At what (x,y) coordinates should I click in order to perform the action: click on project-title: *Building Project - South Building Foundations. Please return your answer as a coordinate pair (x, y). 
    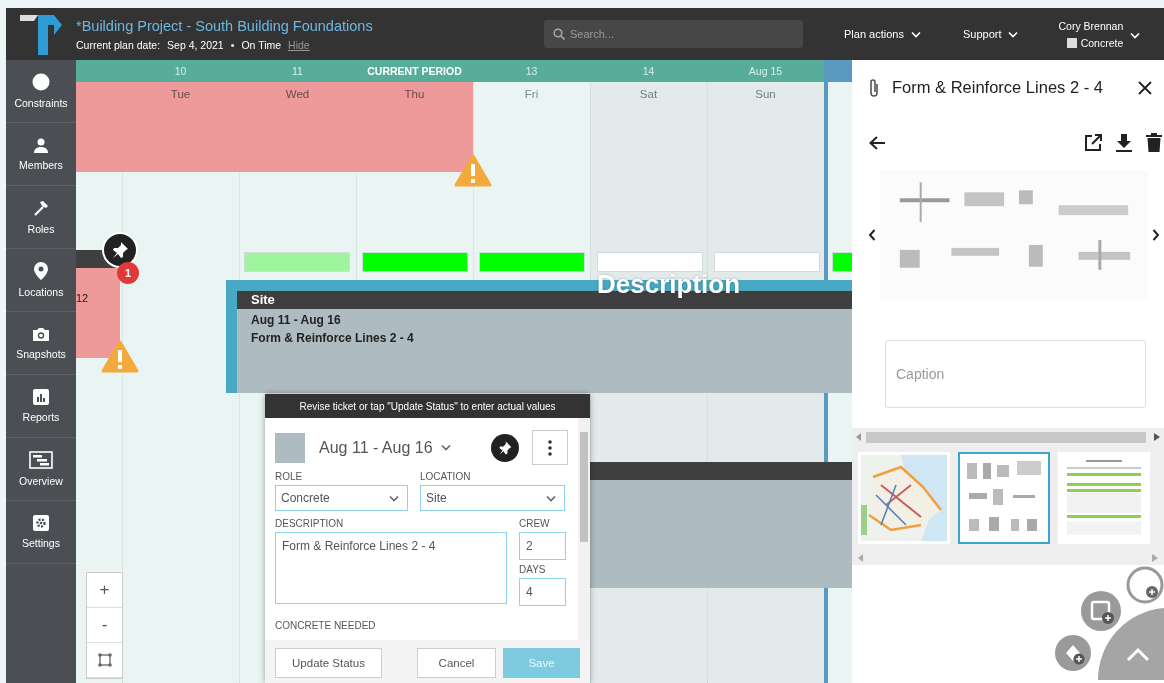
    Looking at the image, I should click on (225, 25).